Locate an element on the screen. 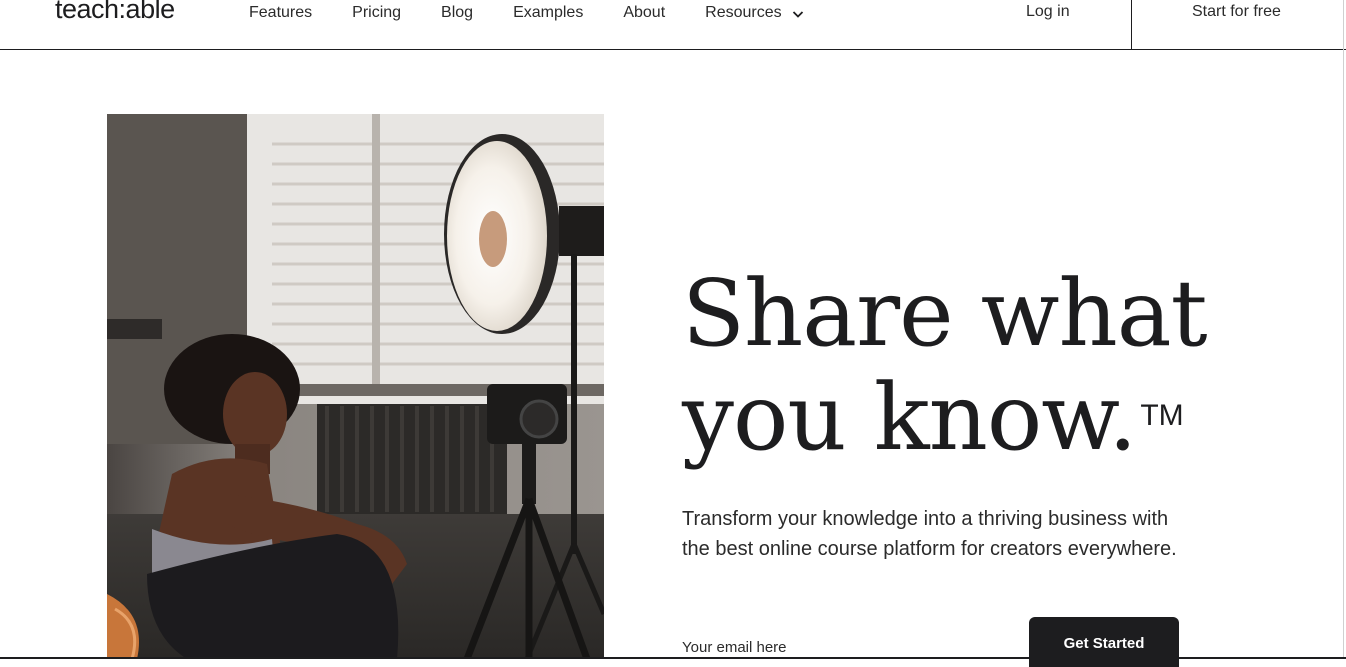 This screenshot has height=667, width=1346. nav-examples: Examples is located at coordinates (548, 13).